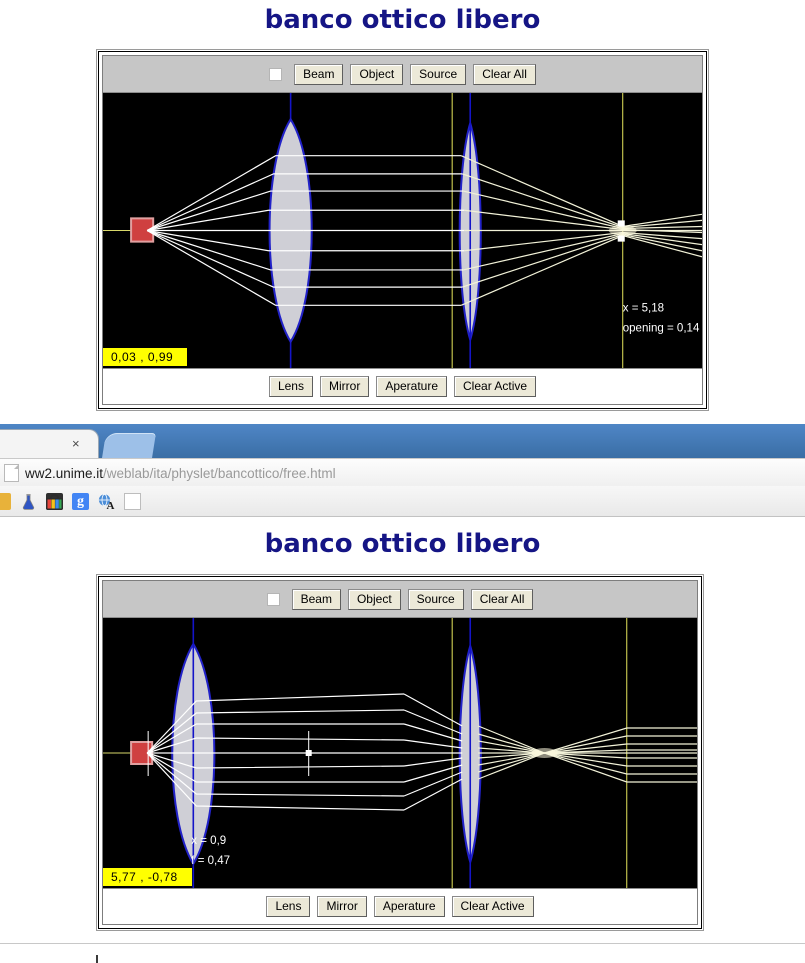 The image size is (805, 963). I want to click on source-button-bottom: Source, so click(435, 599).